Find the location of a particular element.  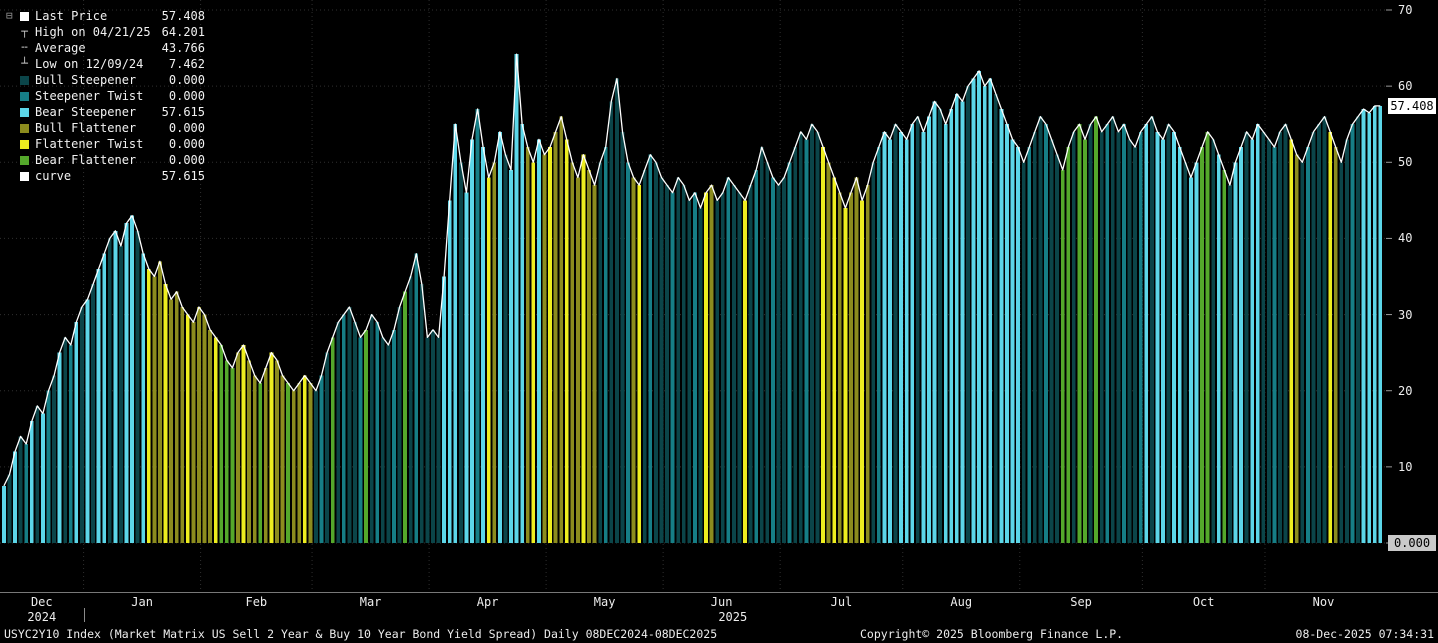

legend-item: curve 57.615 is located at coordinates (105, 176).